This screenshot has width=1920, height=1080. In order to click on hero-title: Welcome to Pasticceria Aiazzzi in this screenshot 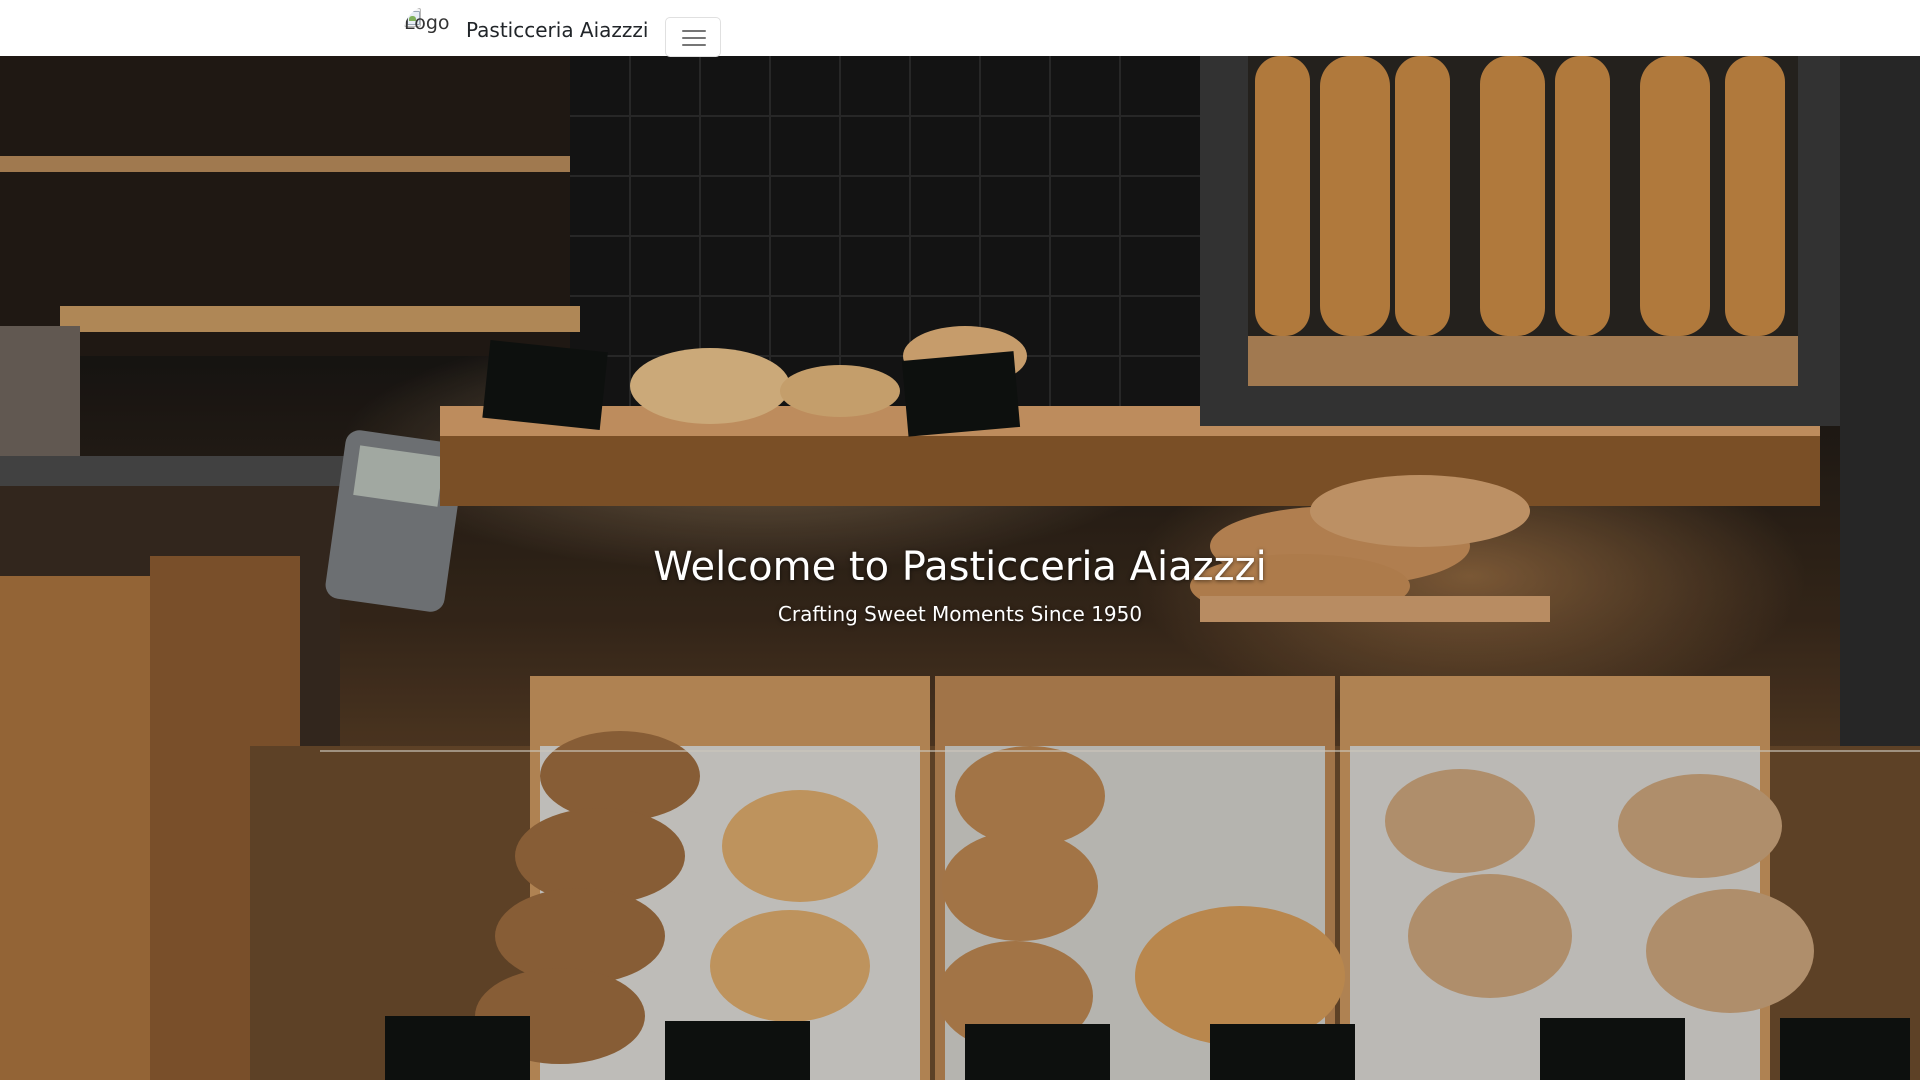, I will do `click(960, 567)`.